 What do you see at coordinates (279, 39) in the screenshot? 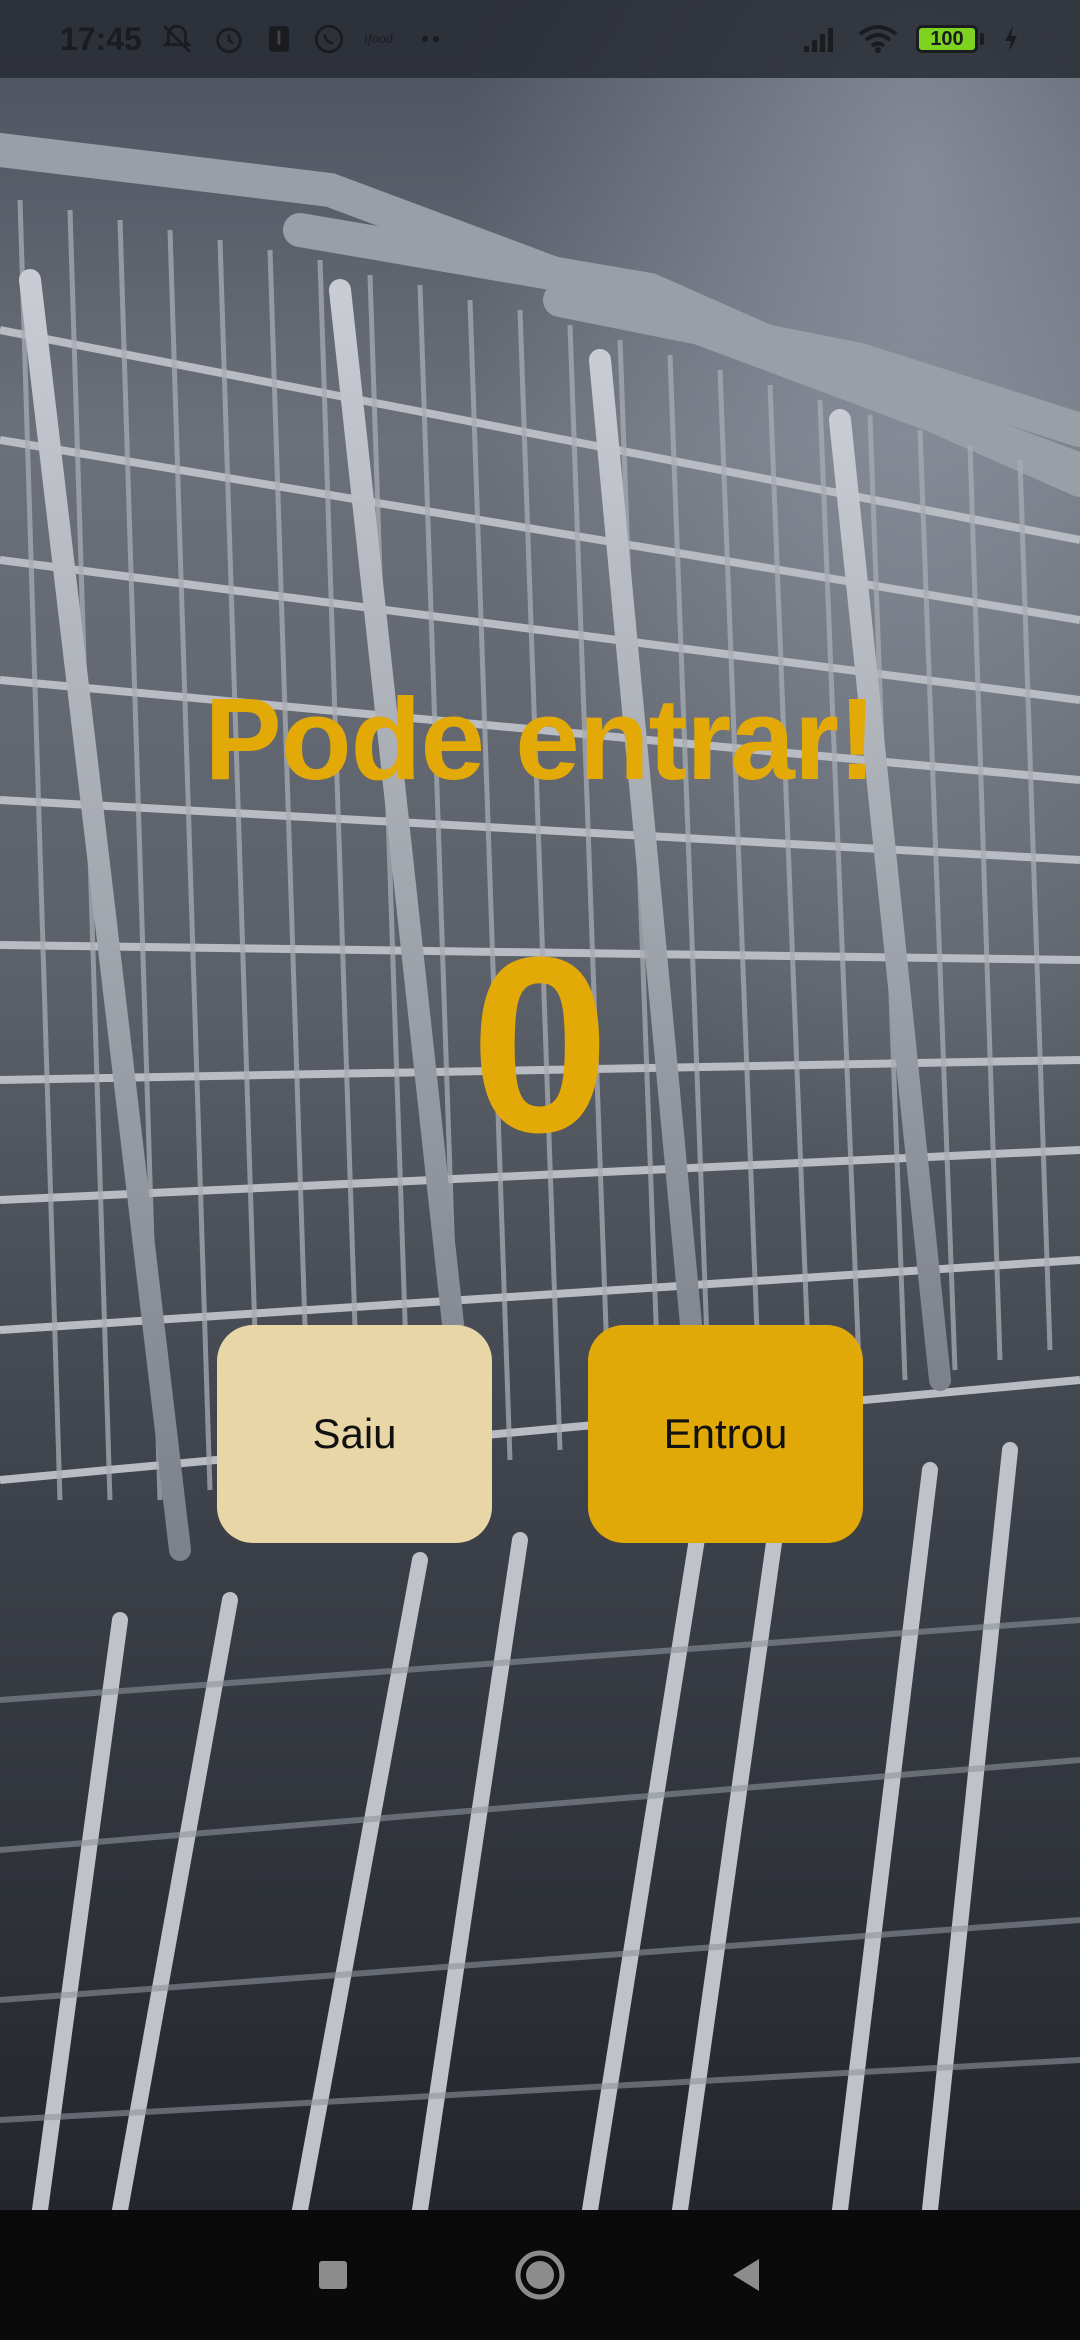
I see `usb-icon` at bounding box center [279, 39].